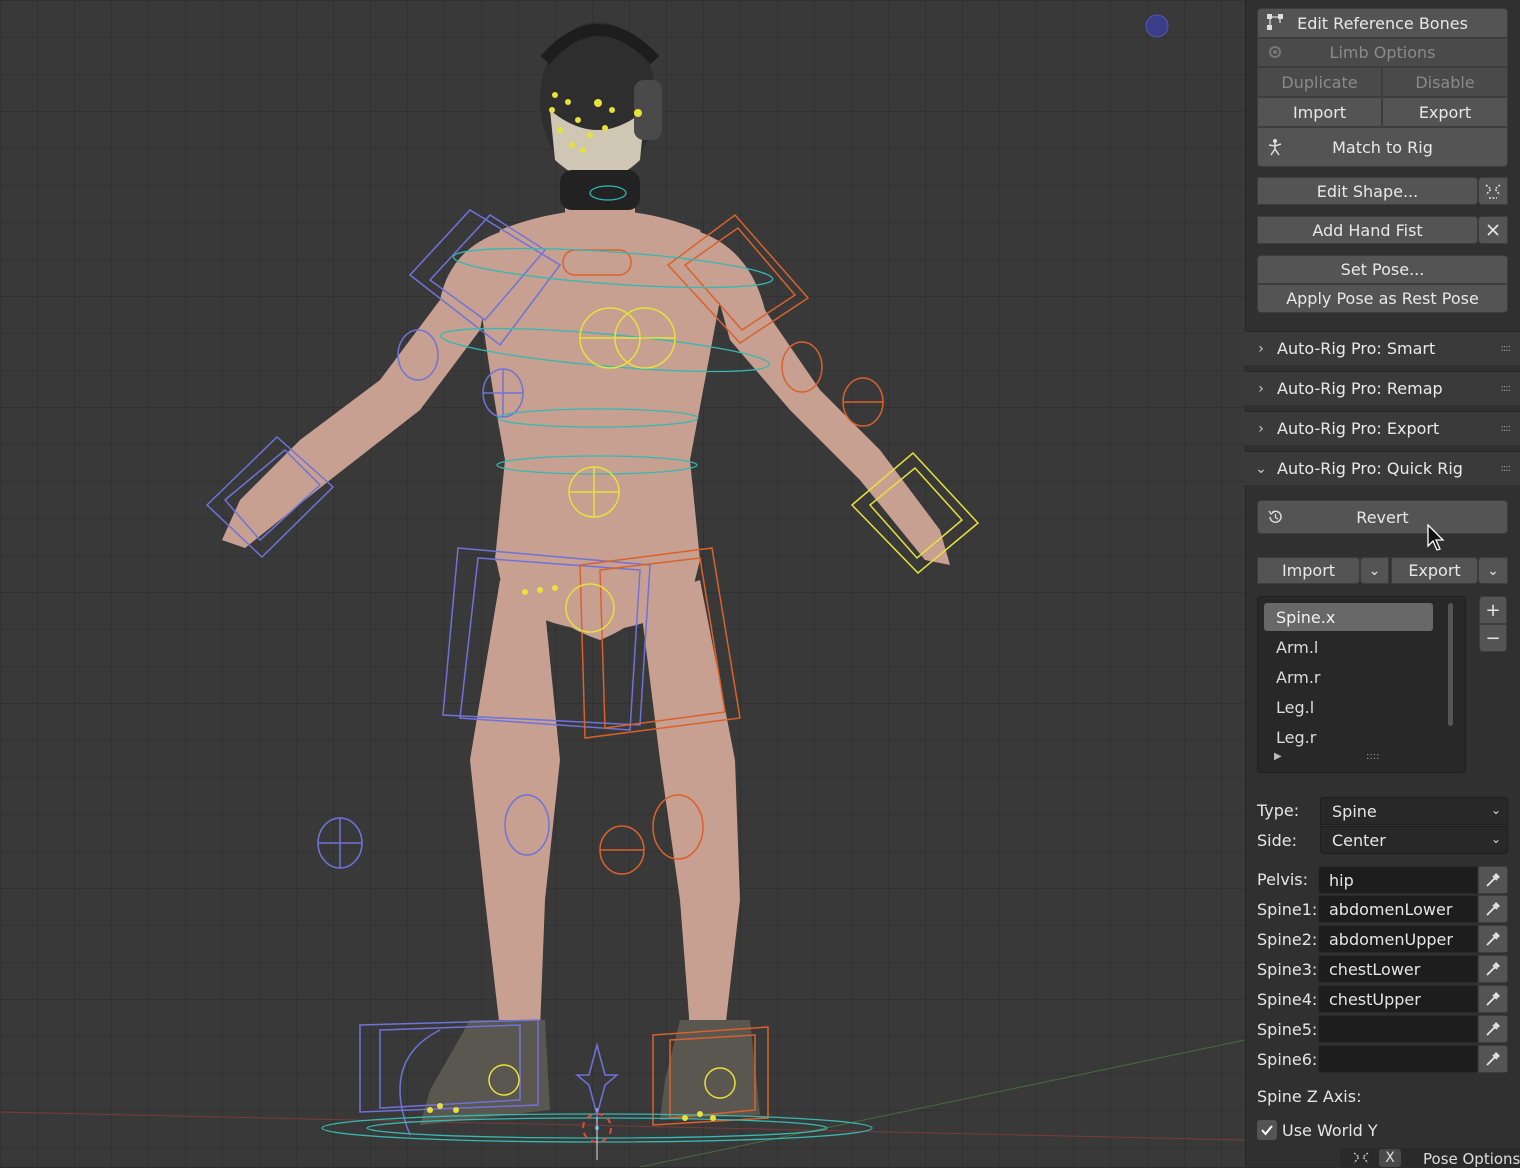 The image size is (1520, 1168). What do you see at coordinates (1348, 677) in the screenshot?
I see `list-item: Arm.r` at bounding box center [1348, 677].